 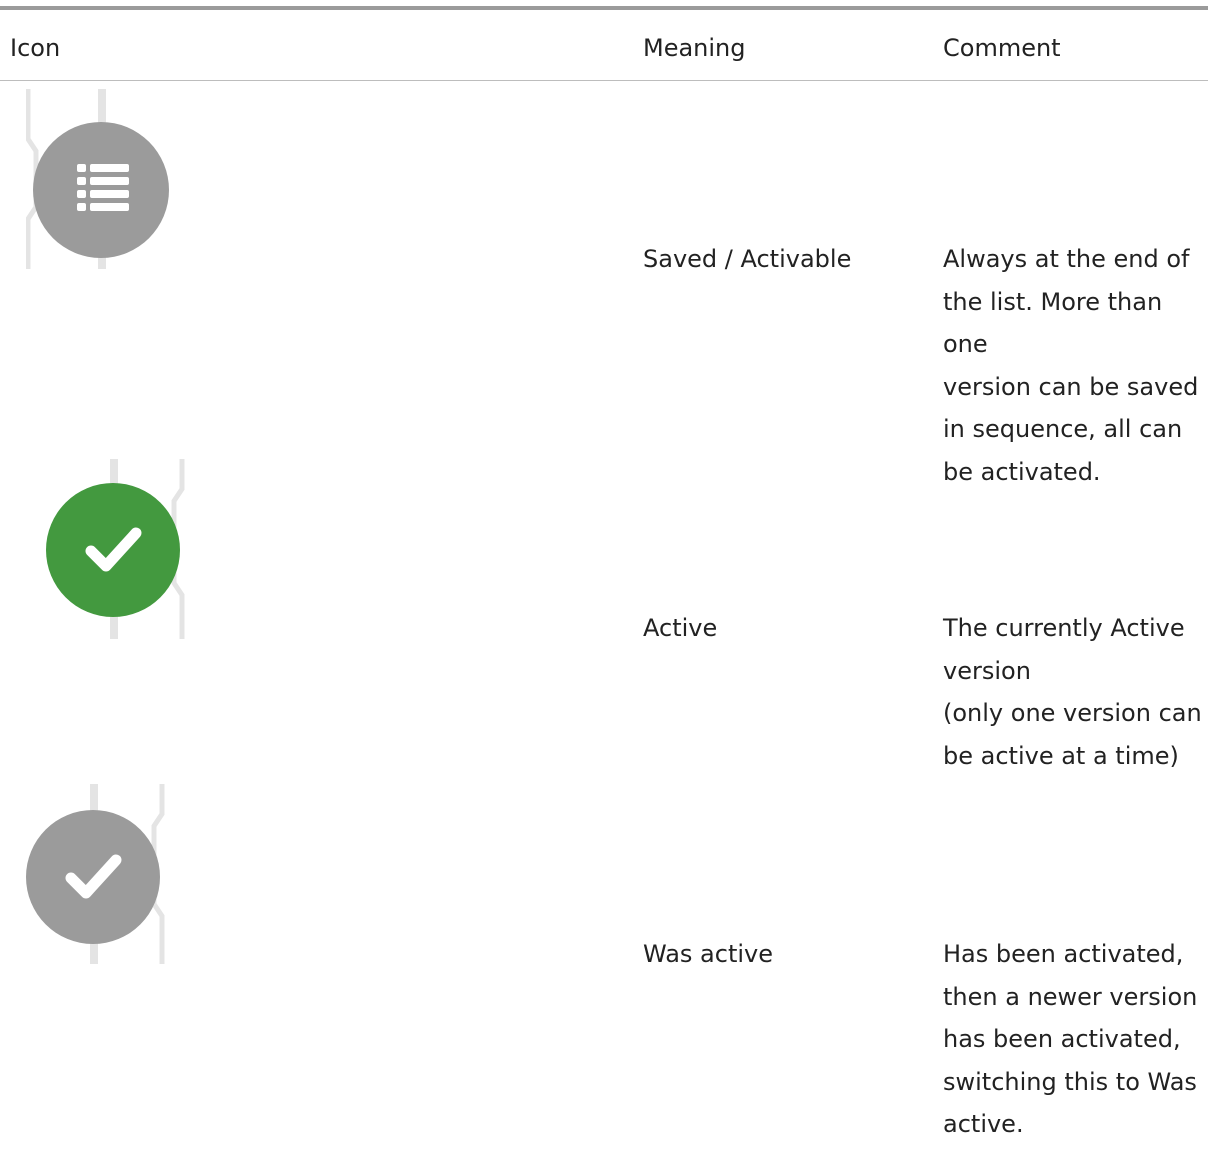 What do you see at coordinates (604, 8) in the screenshot?
I see `table-top-rule` at bounding box center [604, 8].